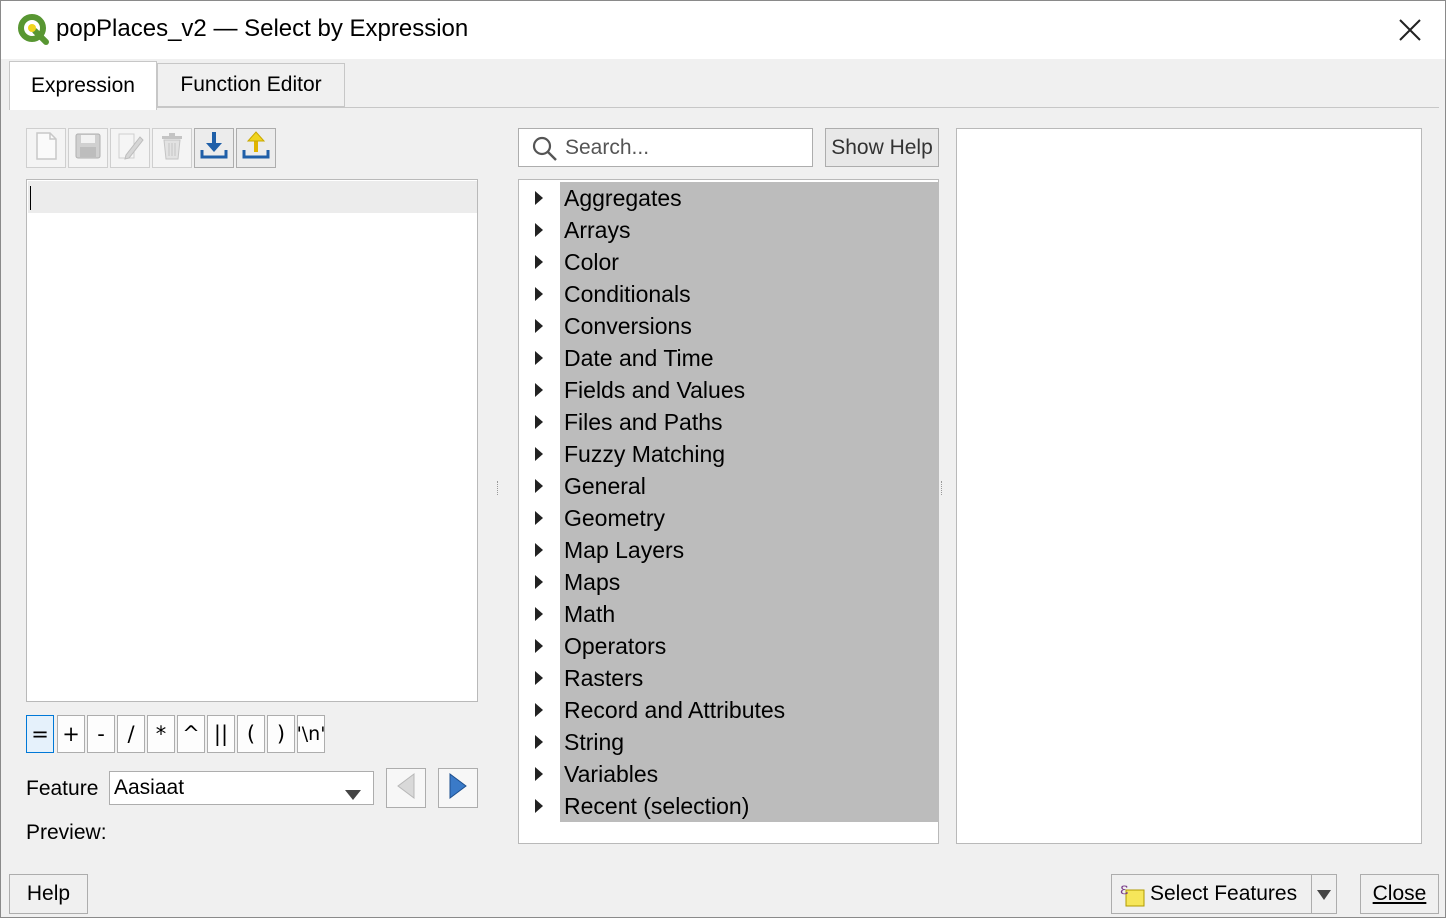 The width and height of the screenshot is (1446, 918). I want to click on tree-item-string: String, so click(729, 742).